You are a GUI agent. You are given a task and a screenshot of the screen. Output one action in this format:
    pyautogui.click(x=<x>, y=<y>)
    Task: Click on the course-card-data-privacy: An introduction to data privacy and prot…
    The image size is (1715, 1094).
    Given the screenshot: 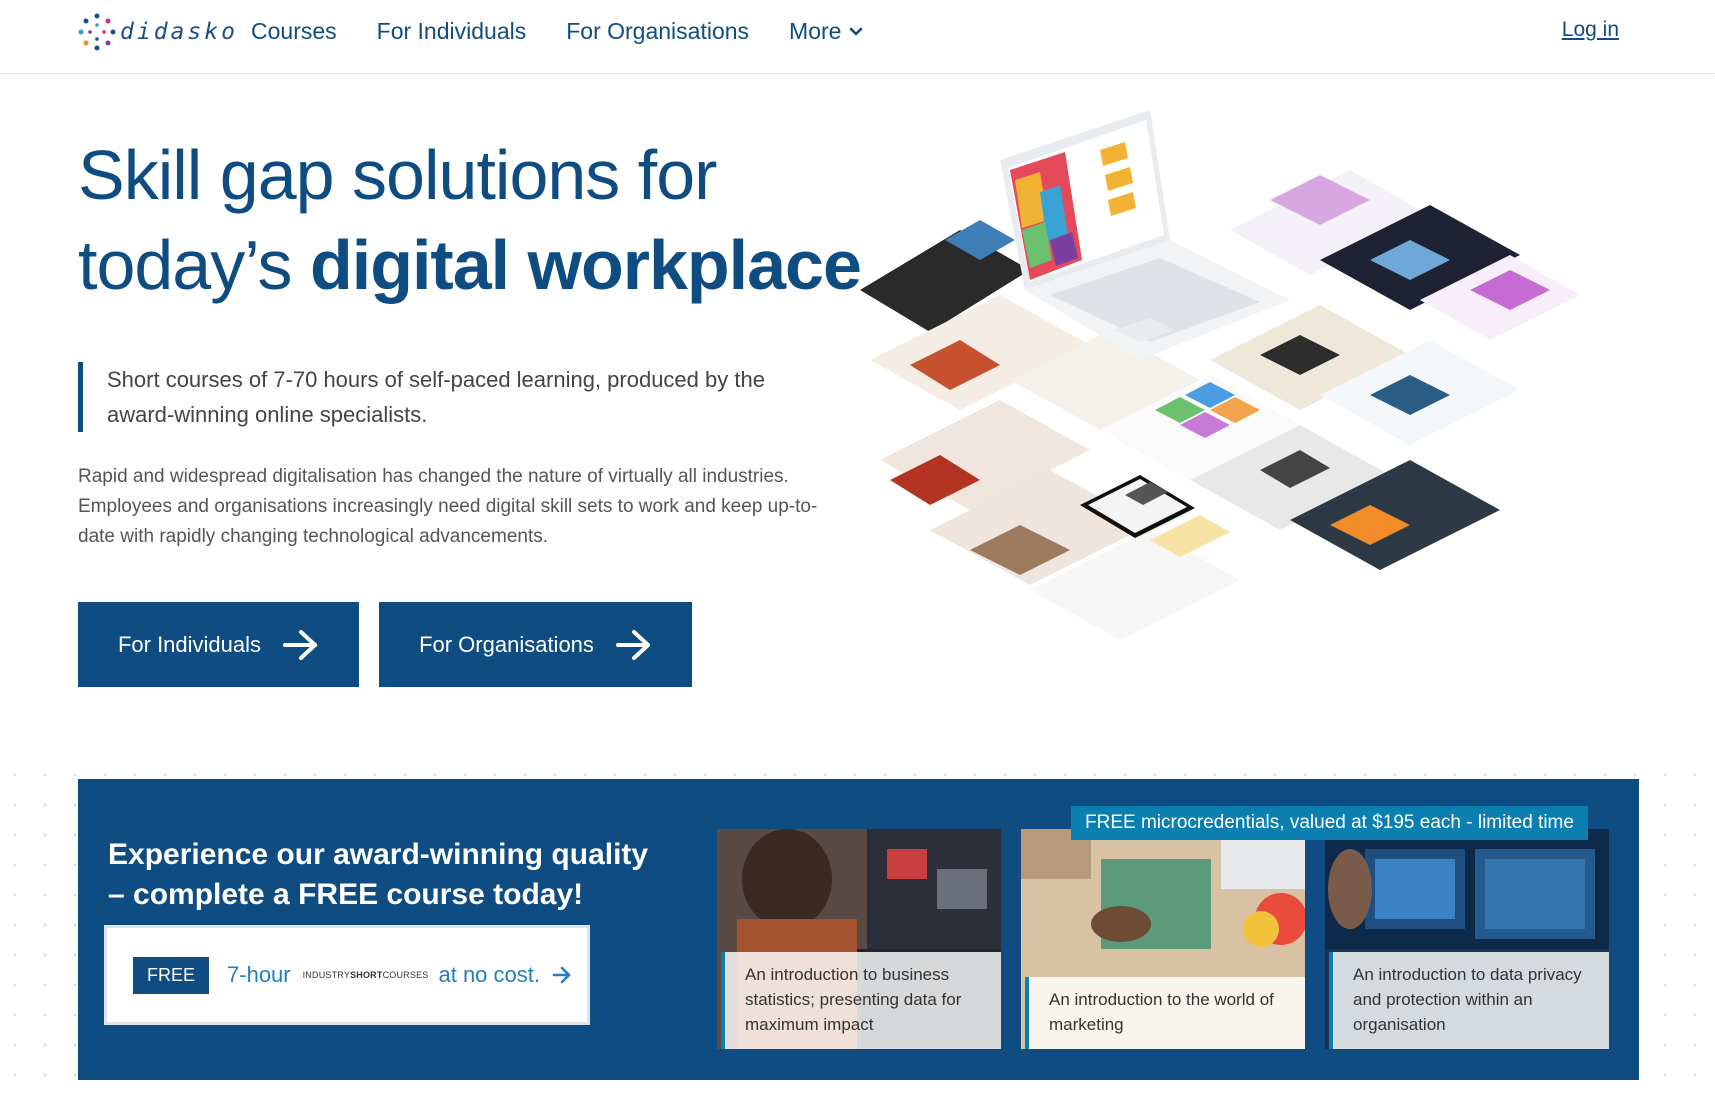 What is the action you would take?
    pyautogui.click(x=1467, y=939)
    